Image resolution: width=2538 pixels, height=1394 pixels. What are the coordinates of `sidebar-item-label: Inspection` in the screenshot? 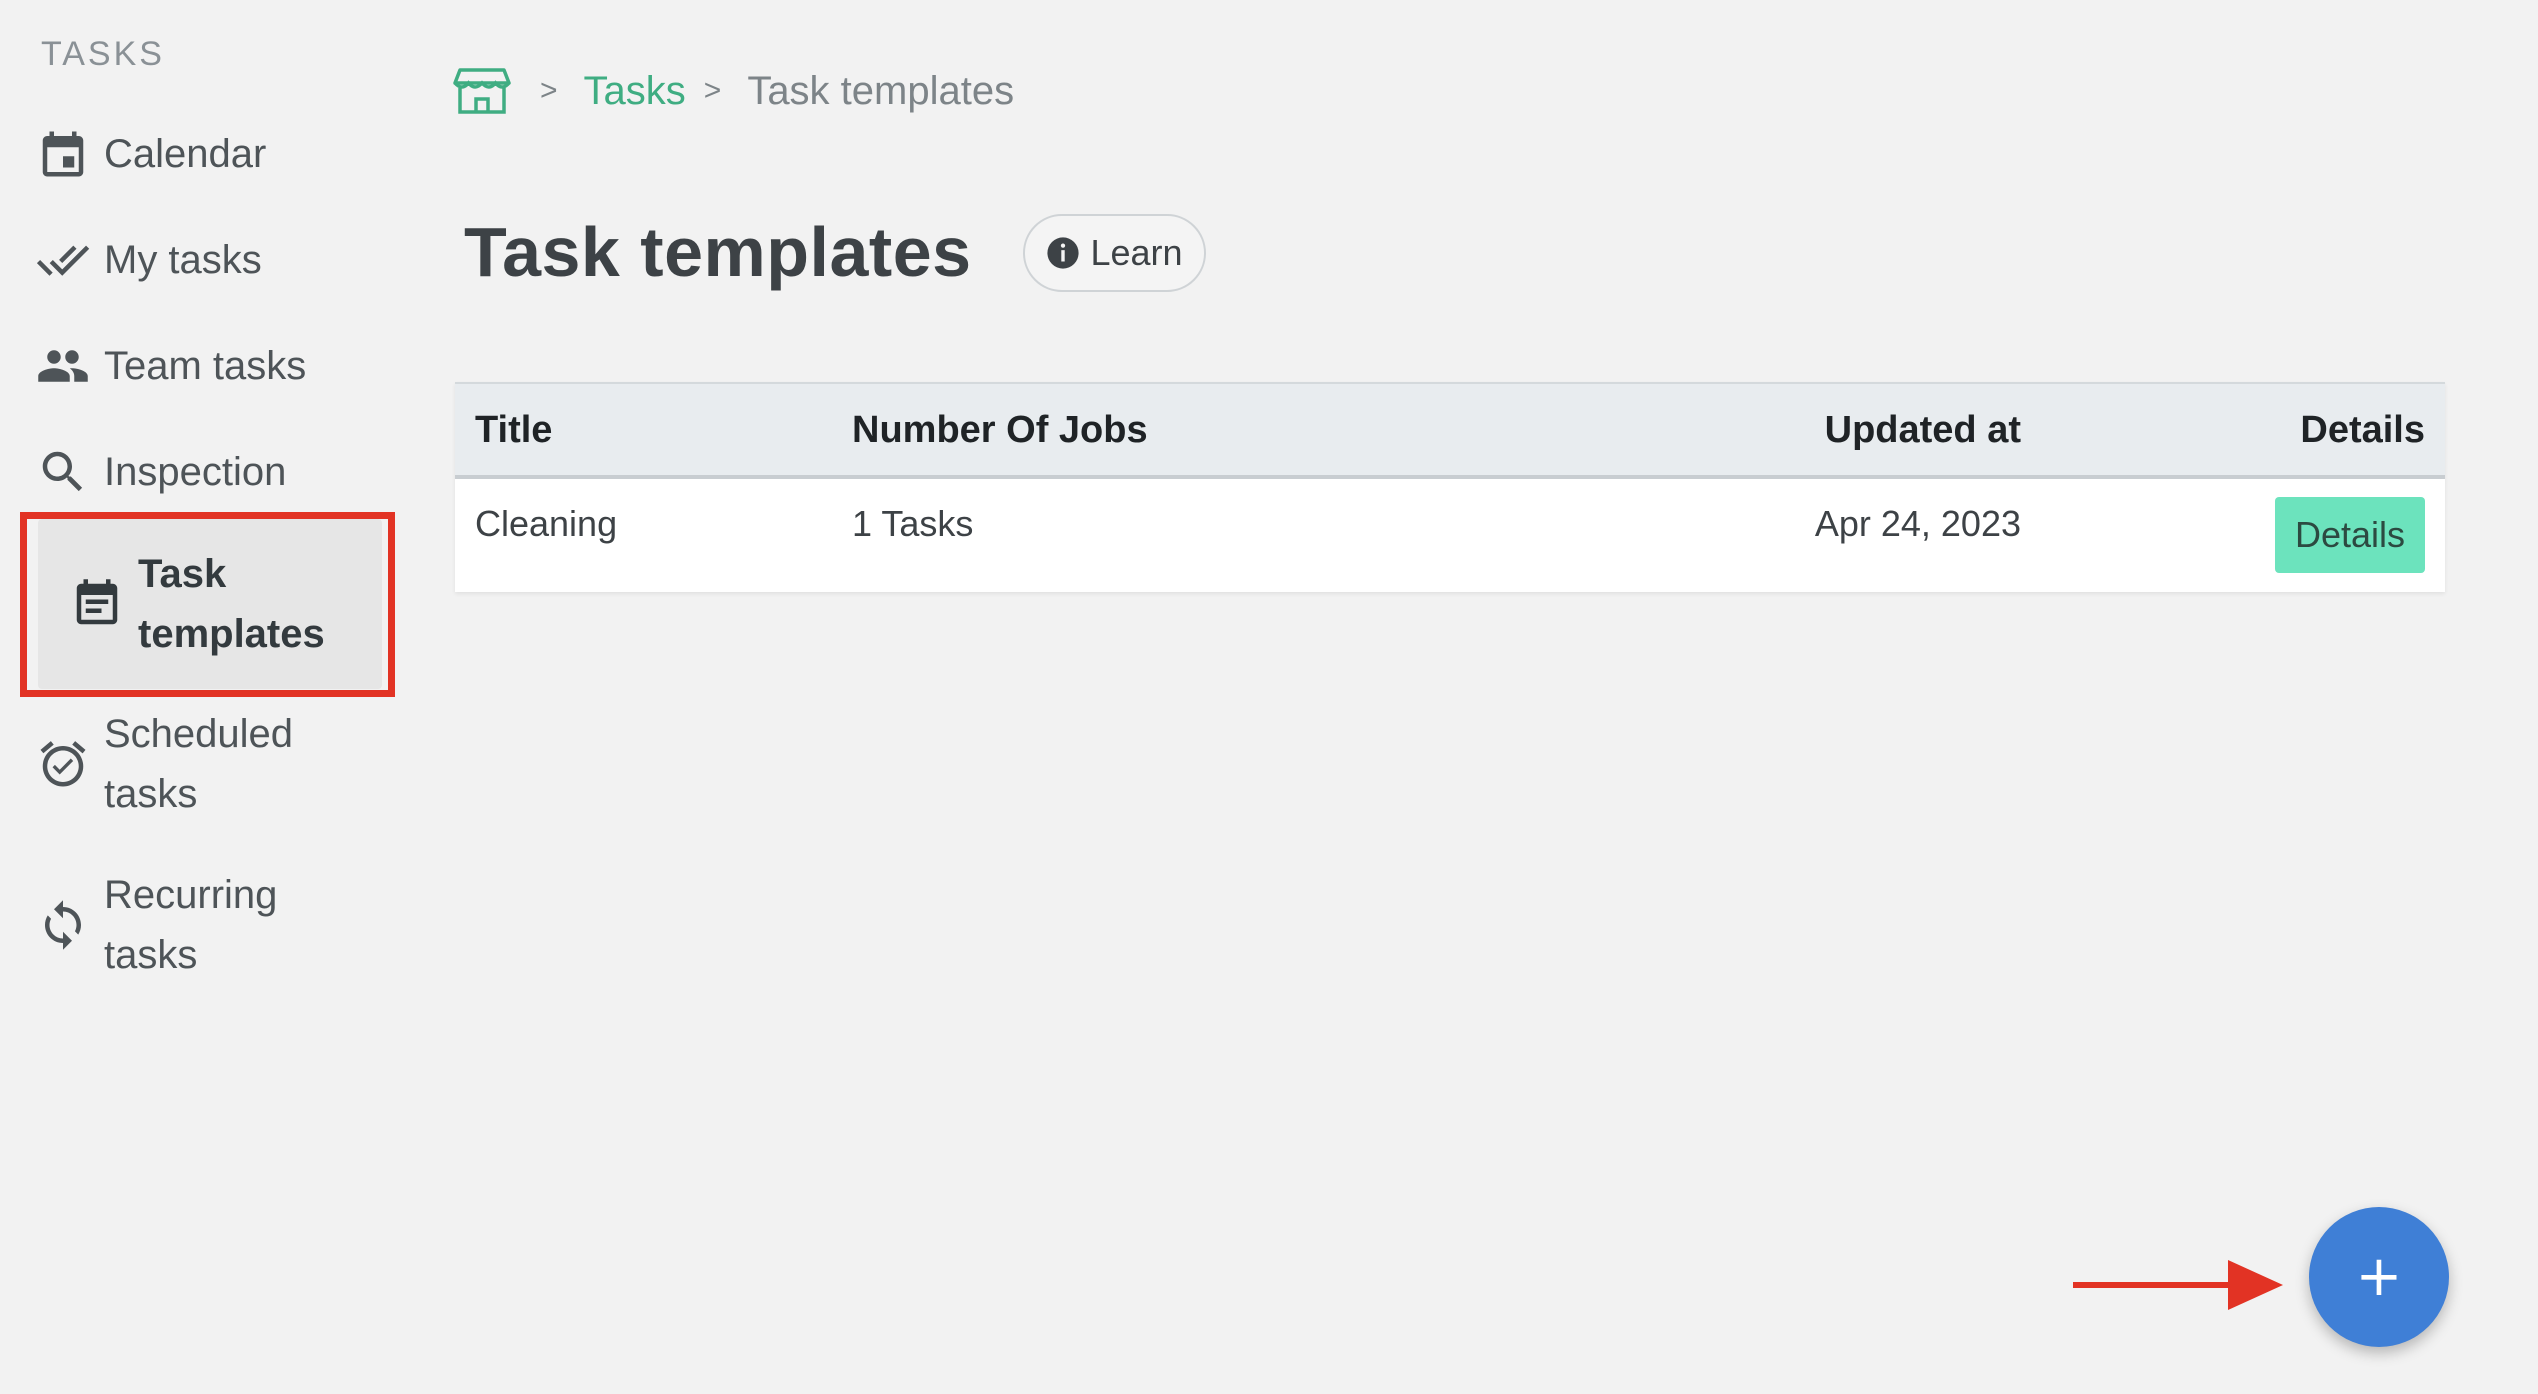 It's located at (195, 472).